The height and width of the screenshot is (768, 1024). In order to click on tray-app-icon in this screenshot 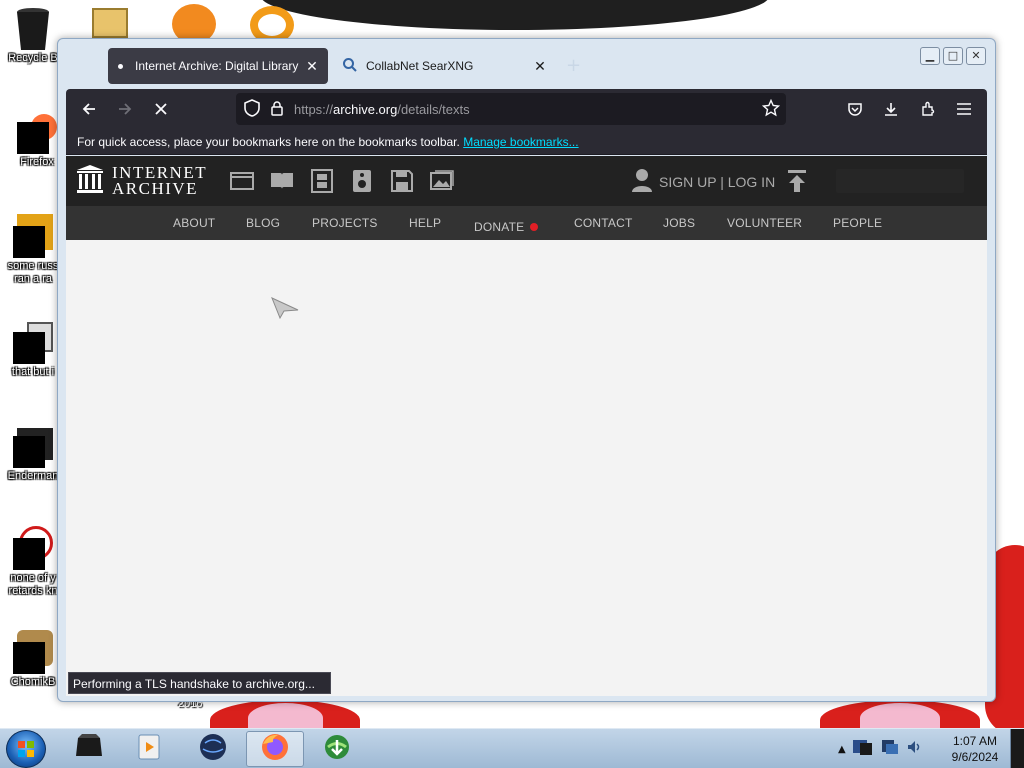, I will do `click(863, 749)`.